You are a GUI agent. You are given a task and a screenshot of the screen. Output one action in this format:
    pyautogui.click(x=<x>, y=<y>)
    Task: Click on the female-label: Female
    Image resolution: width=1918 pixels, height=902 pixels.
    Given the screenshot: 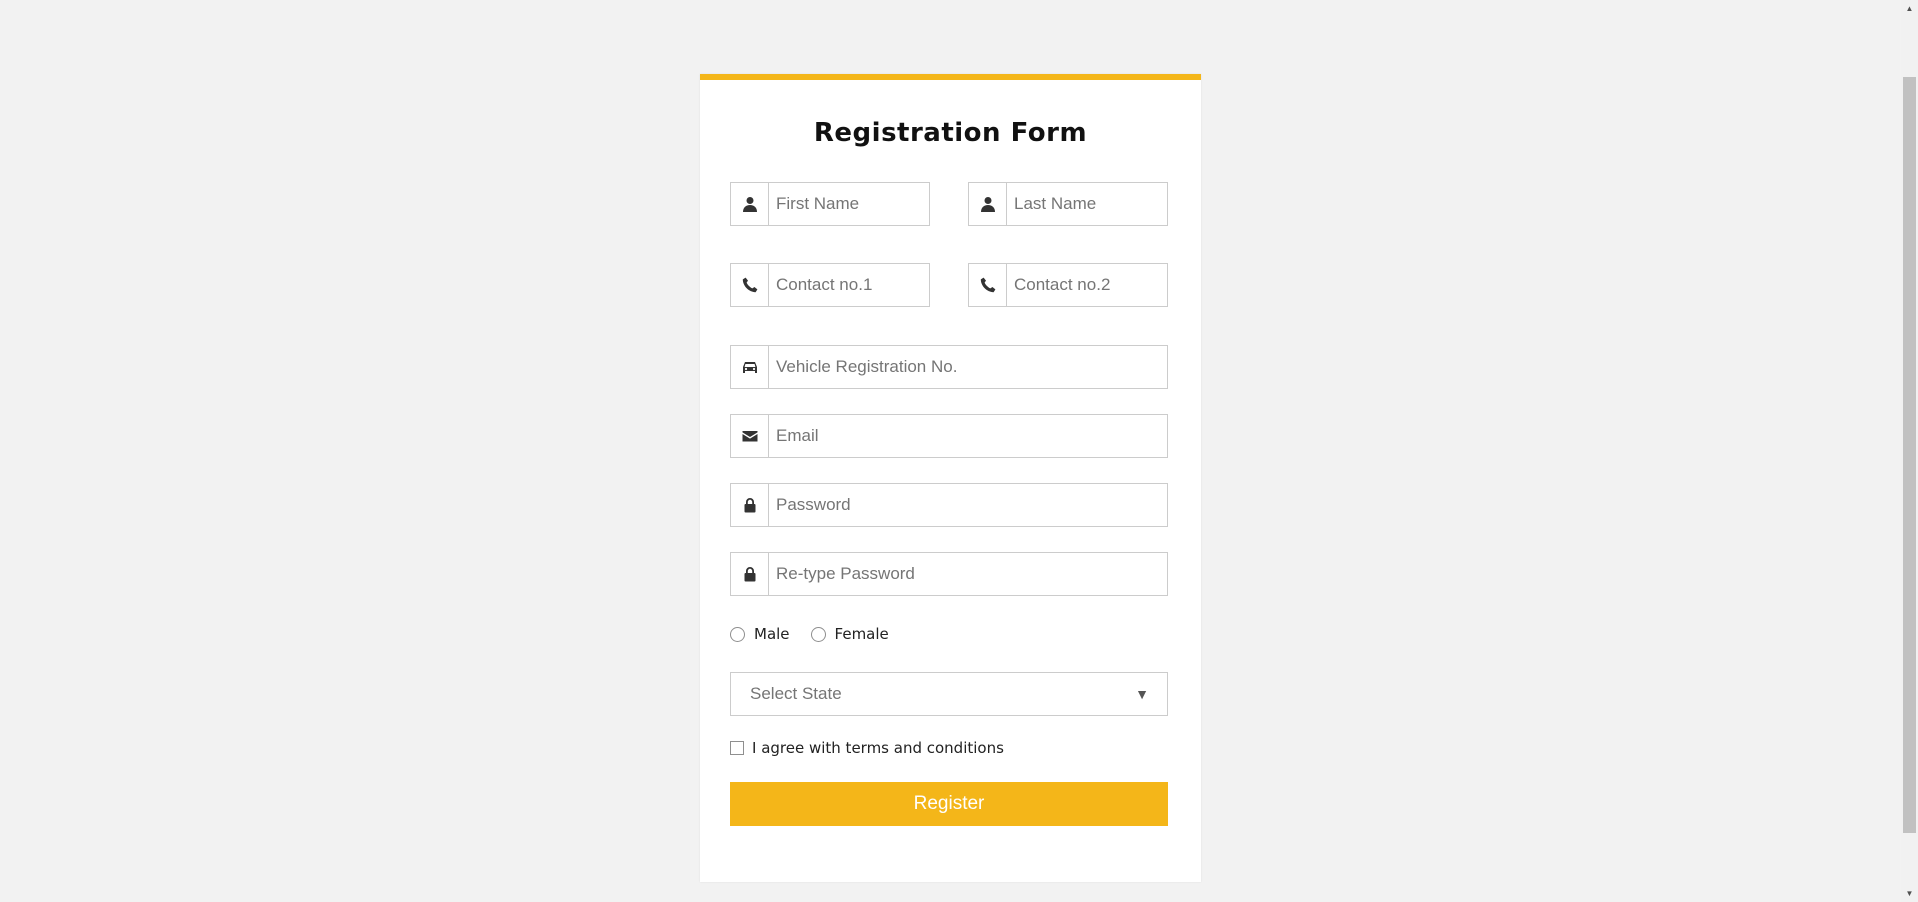 What is the action you would take?
    pyautogui.click(x=861, y=634)
    